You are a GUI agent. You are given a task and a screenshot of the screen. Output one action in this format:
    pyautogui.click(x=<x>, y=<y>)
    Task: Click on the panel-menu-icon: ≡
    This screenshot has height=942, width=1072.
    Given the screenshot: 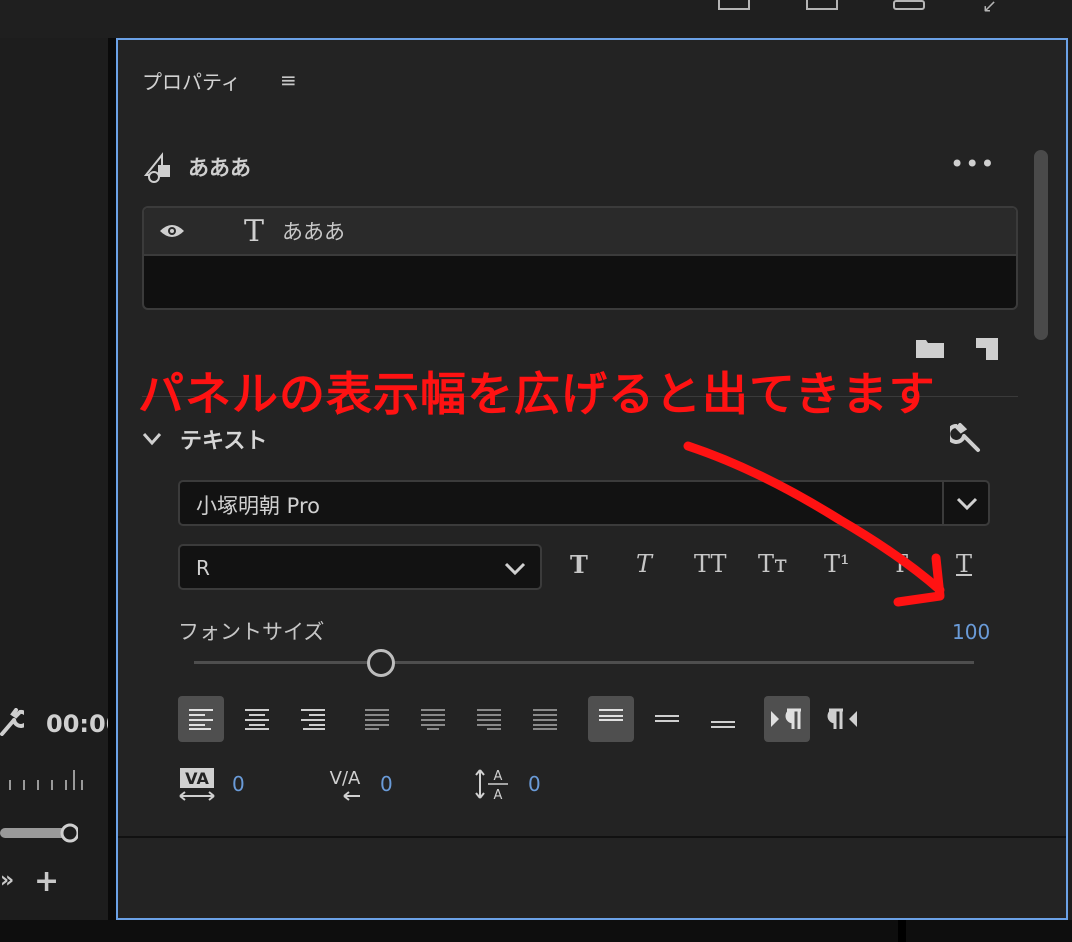 What is the action you would take?
    pyautogui.click(x=288, y=80)
    